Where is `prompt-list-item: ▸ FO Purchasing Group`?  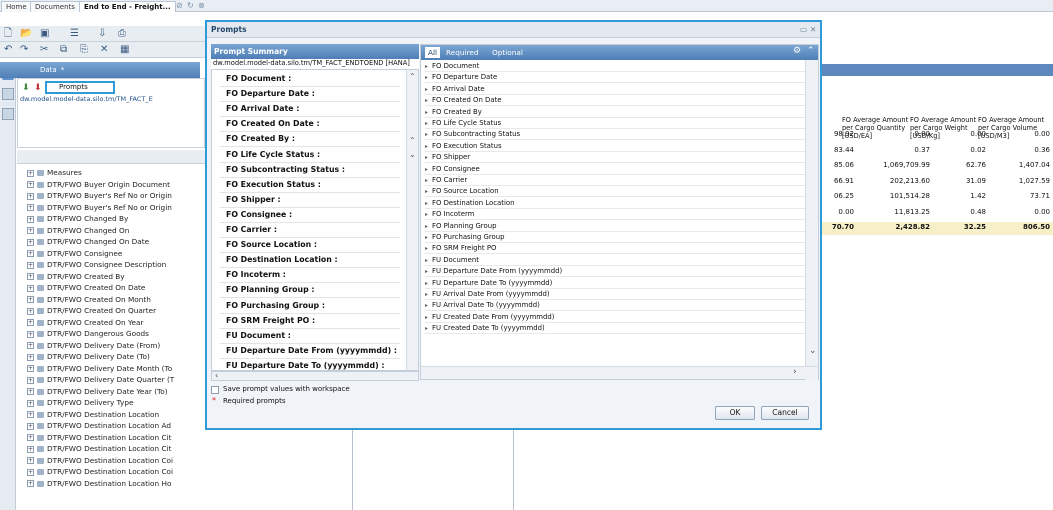 prompt-list-item: ▸ FO Purchasing Group is located at coordinates (615, 237).